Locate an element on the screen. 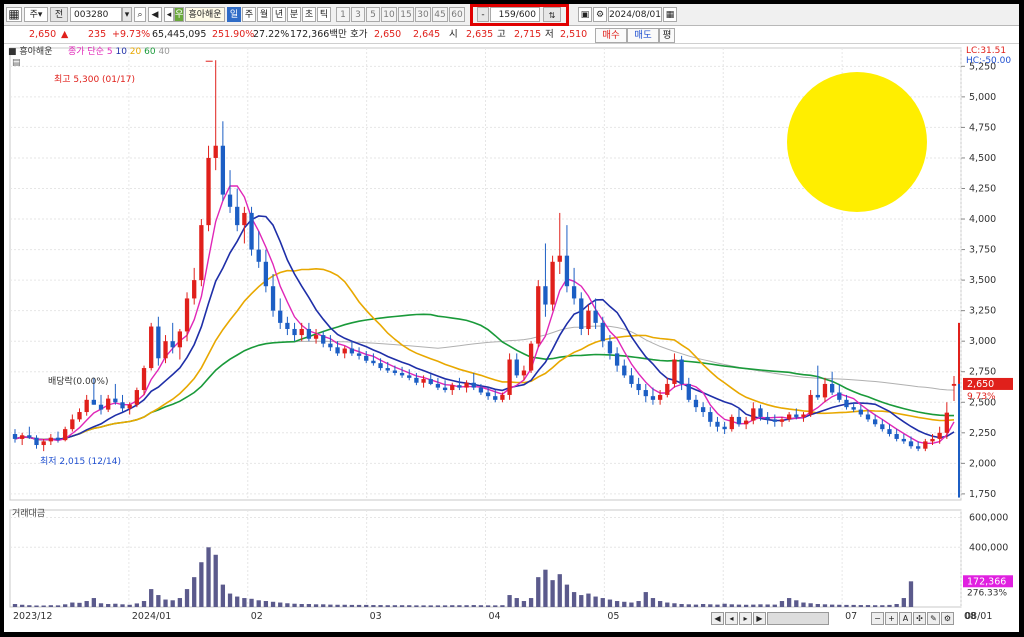 The image size is (1024, 637). quote-low-label: 저 is located at coordinates (549, 34).